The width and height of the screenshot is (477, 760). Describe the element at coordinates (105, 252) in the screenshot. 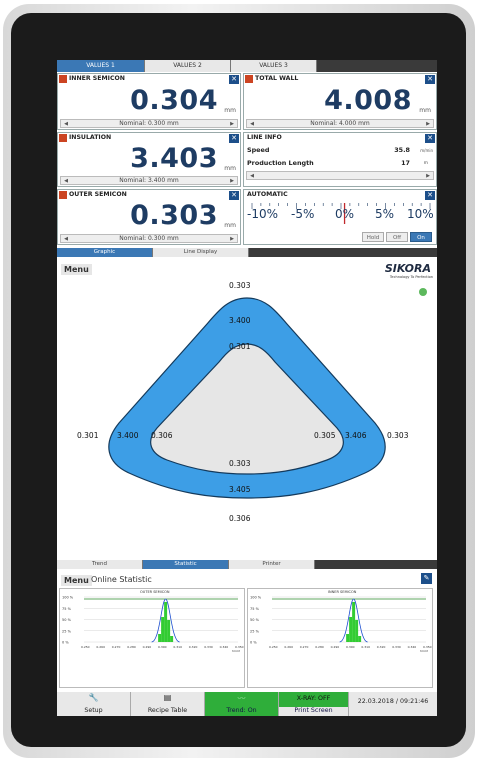

I see `tab-graphic: Graphic` at that location.